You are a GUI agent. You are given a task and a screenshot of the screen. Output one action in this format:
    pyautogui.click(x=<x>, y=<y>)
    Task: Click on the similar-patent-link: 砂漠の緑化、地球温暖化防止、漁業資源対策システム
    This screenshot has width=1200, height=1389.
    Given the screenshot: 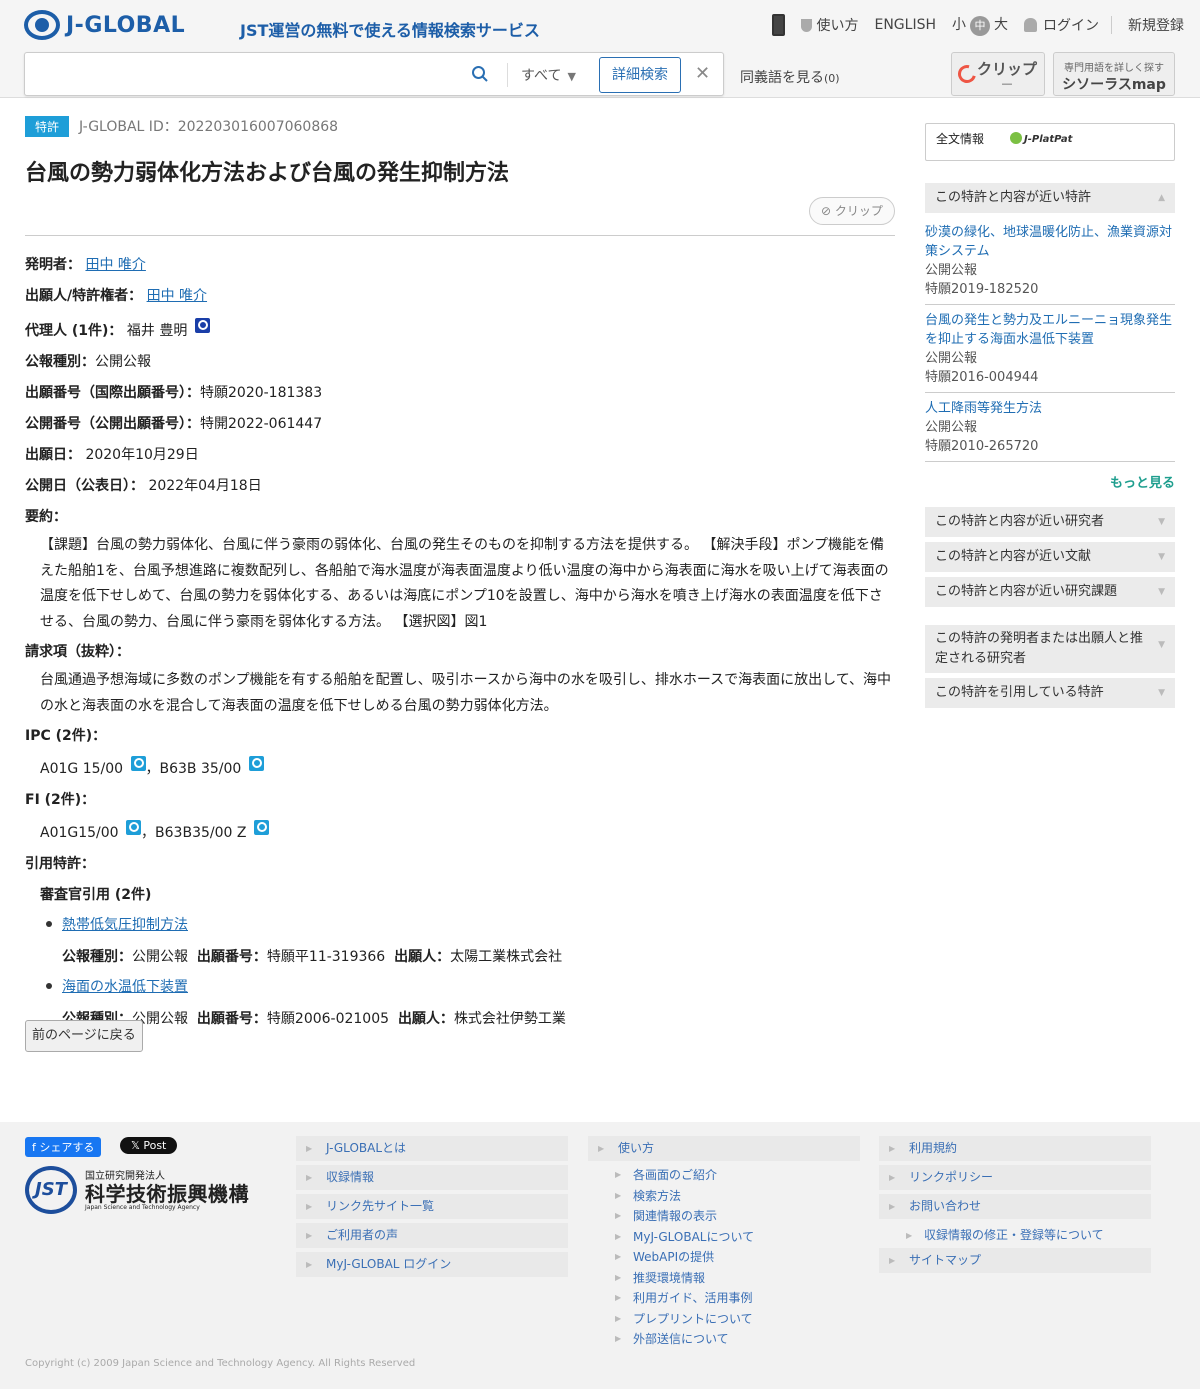 What is the action you would take?
    pyautogui.click(x=1048, y=242)
    